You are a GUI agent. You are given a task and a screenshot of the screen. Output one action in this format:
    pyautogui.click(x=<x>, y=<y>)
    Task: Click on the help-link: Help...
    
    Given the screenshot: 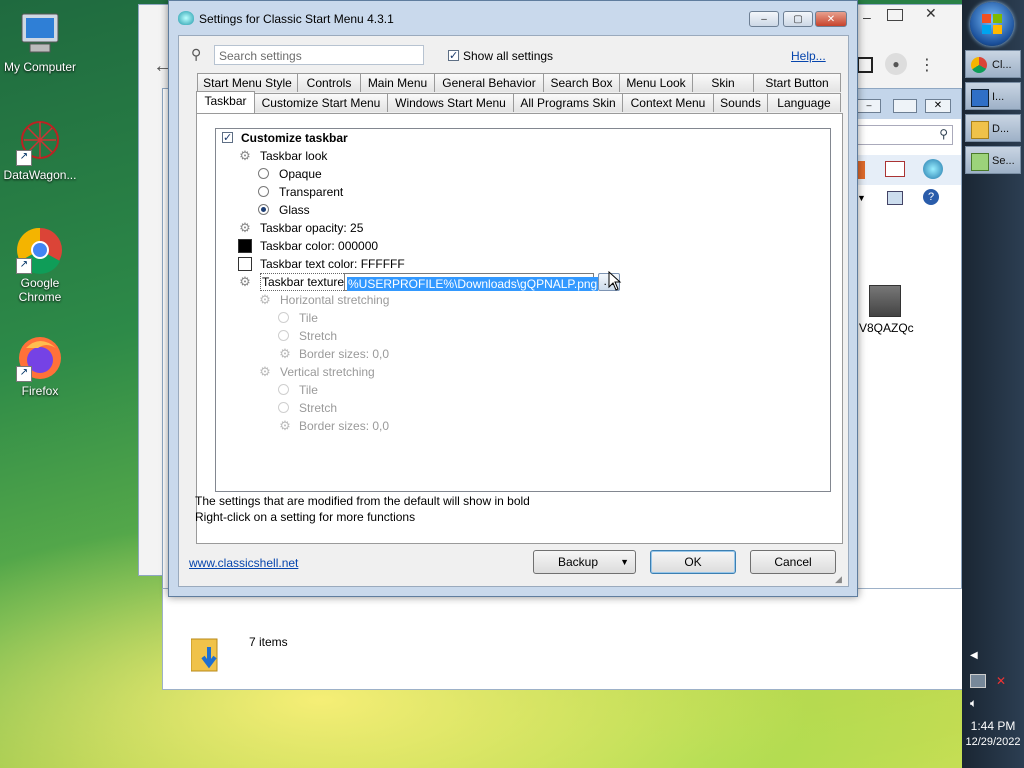 What is the action you would take?
    pyautogui.click(x=808, y=56)
    